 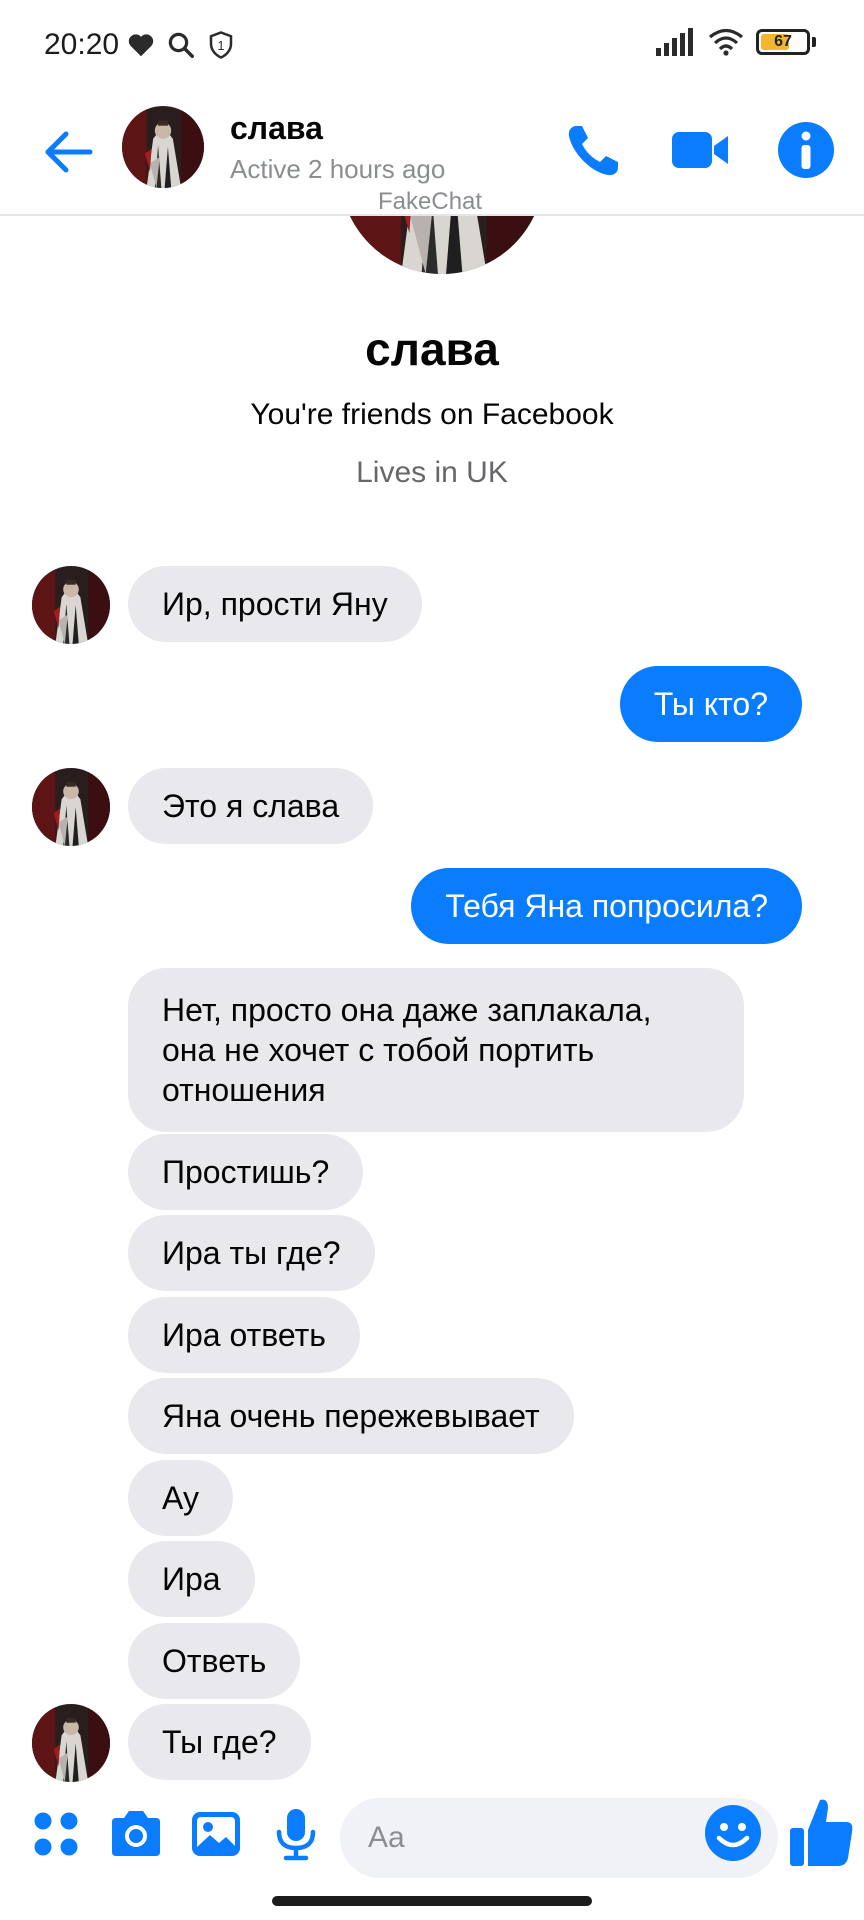 What do you see at coordinates (432, 472) in the screenshot?
I see `profile-location: Lives in UK` at bounding box center [432, 472].